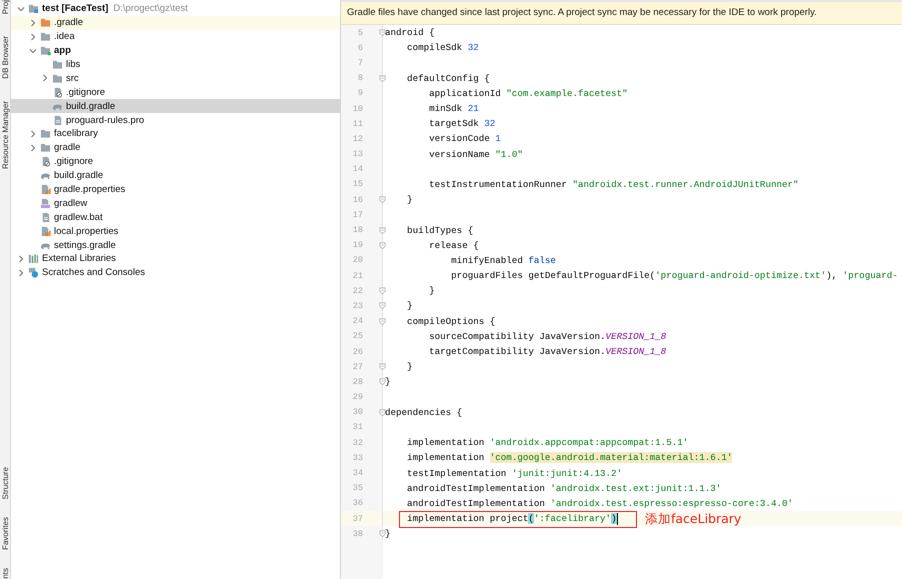 This screenshot has height=579, width=902. I want to click on project-path: D:\progect\gz\test, so click(150, 8).